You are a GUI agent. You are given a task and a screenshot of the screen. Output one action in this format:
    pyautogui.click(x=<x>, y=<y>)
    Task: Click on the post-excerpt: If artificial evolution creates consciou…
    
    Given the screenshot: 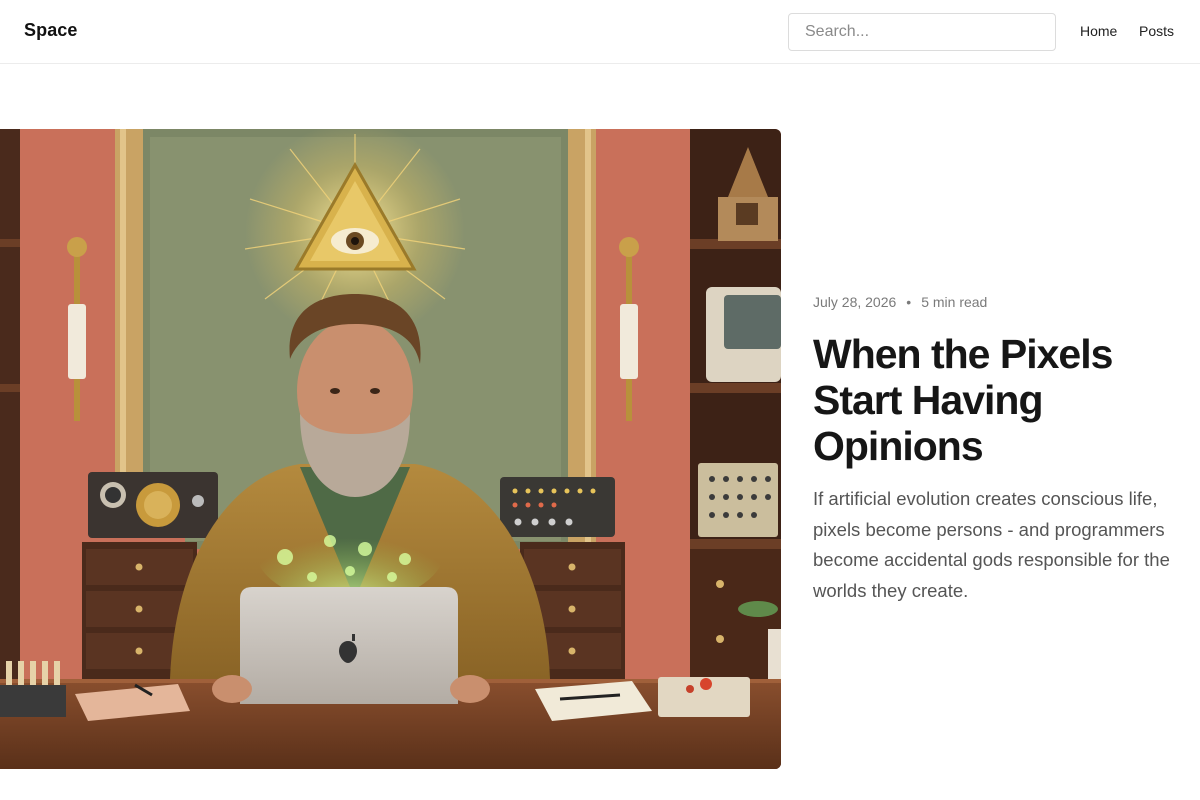 What is the action you would take?
    pyautogui.click(x=991, y=544)
    